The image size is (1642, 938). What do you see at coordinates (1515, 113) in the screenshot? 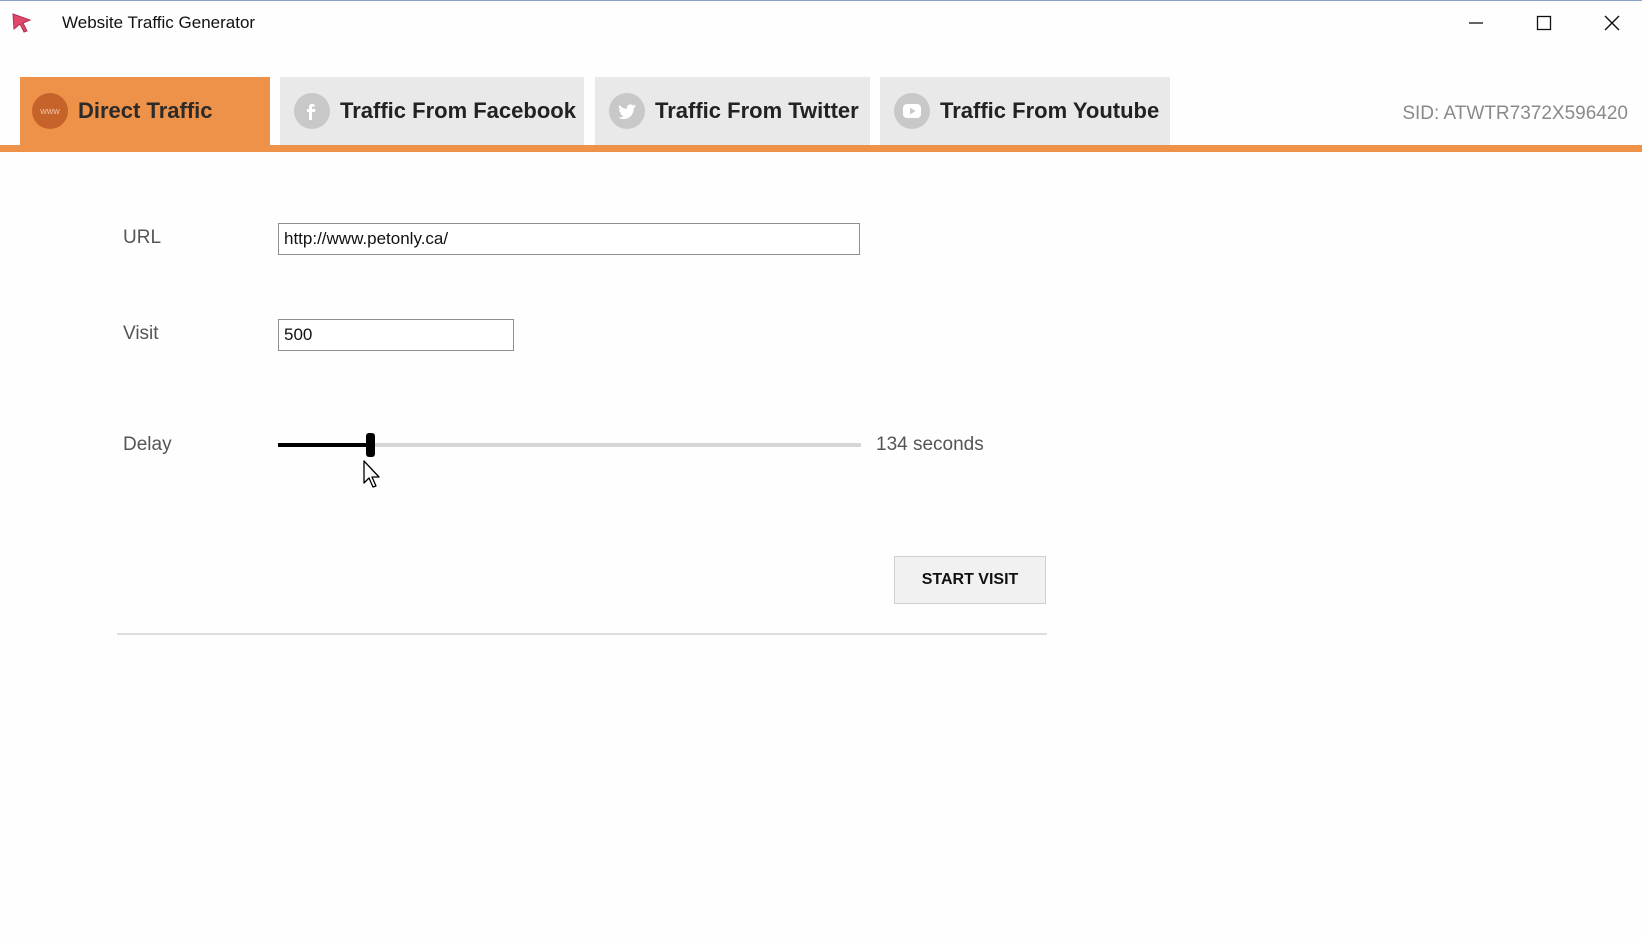
I see `session-id-label: SID: ATWTR7372X596420` at bounding box center [1515, 113].